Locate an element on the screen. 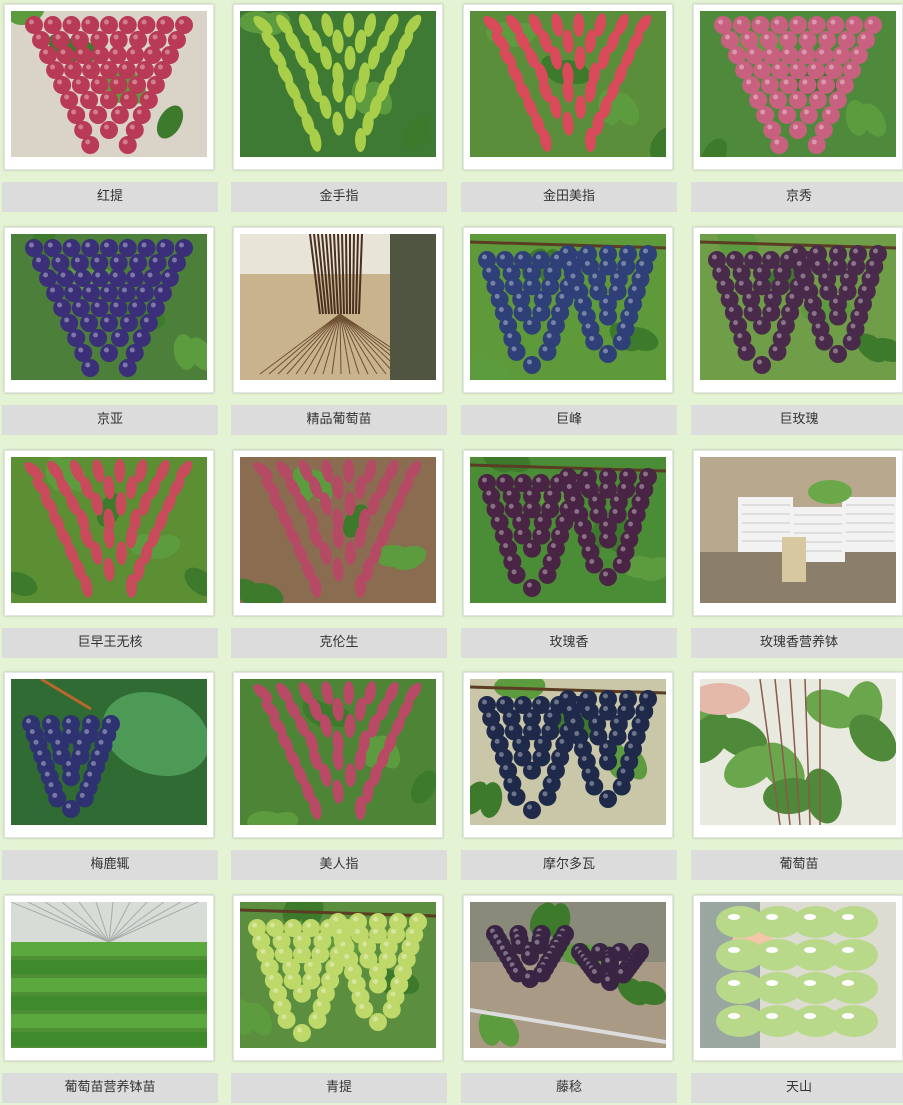  product-name-link: 红提 is located at coordinates (110, 197).